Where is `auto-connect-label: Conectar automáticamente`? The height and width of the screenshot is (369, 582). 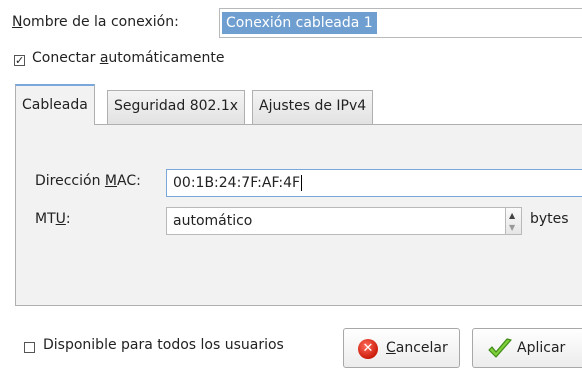
auto-connect-label: Conectar automáticamente is located at coordinates (128, 58).